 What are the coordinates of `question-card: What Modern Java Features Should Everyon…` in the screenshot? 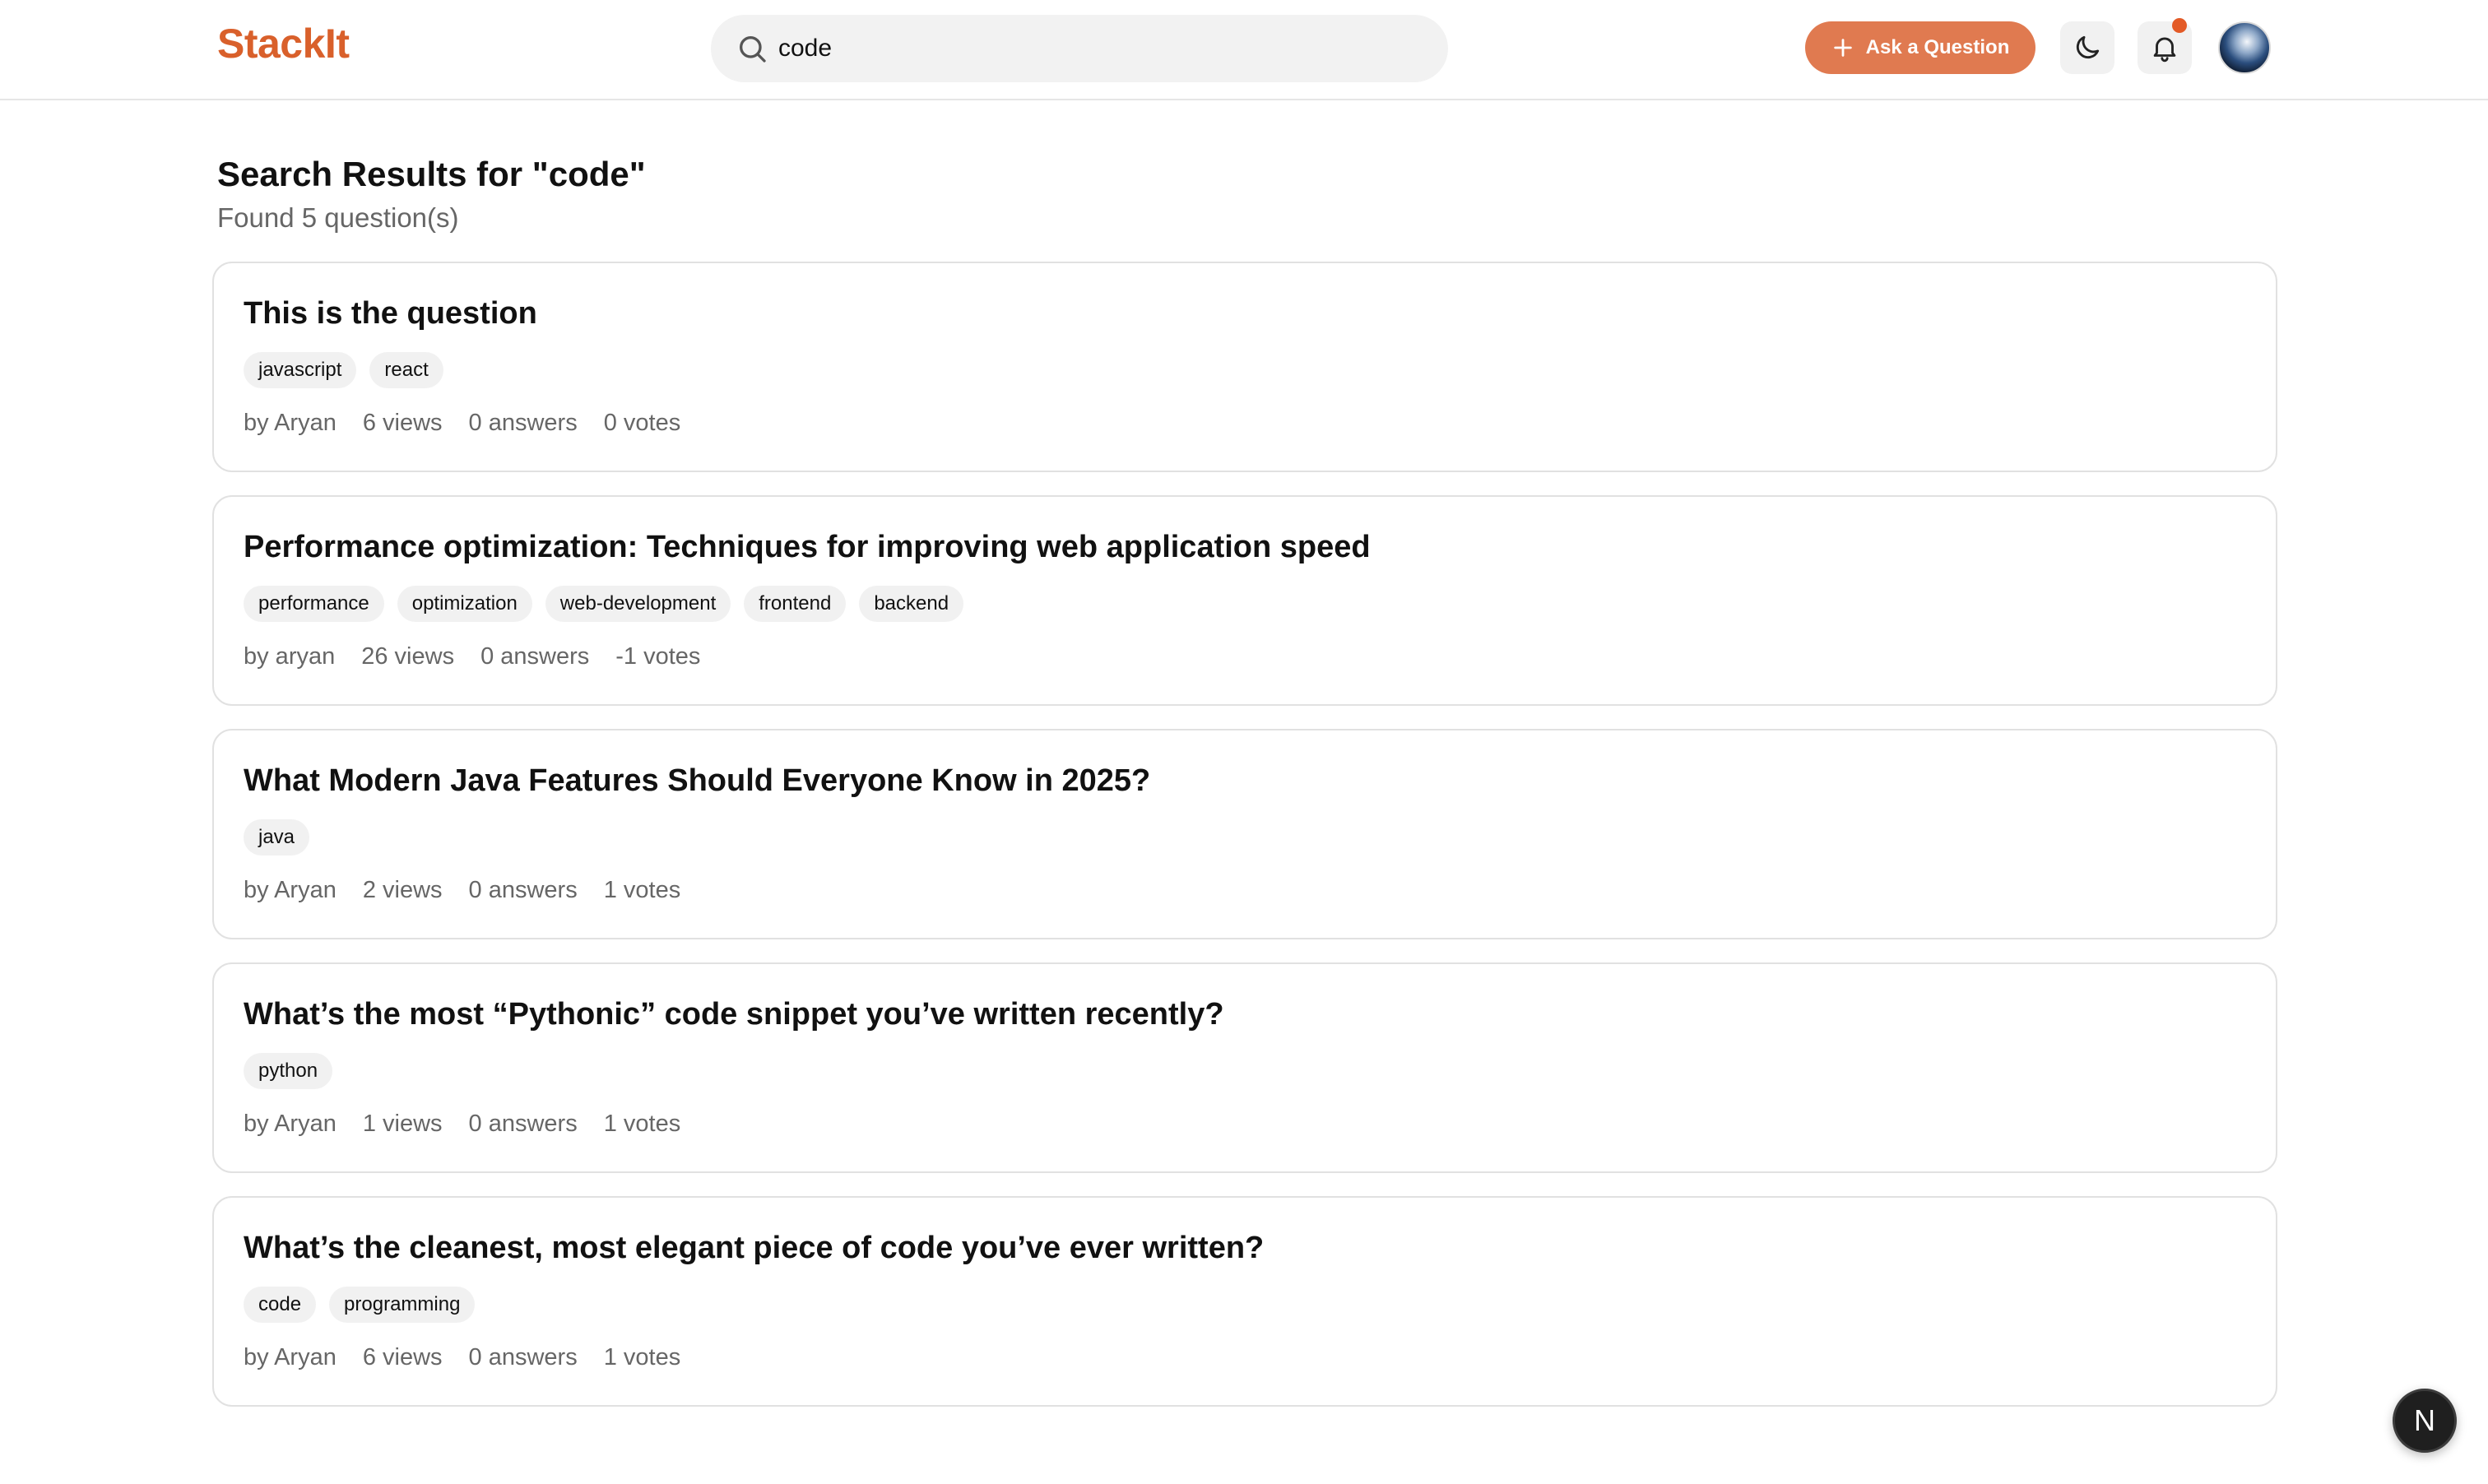 It's located at (1244, 834).